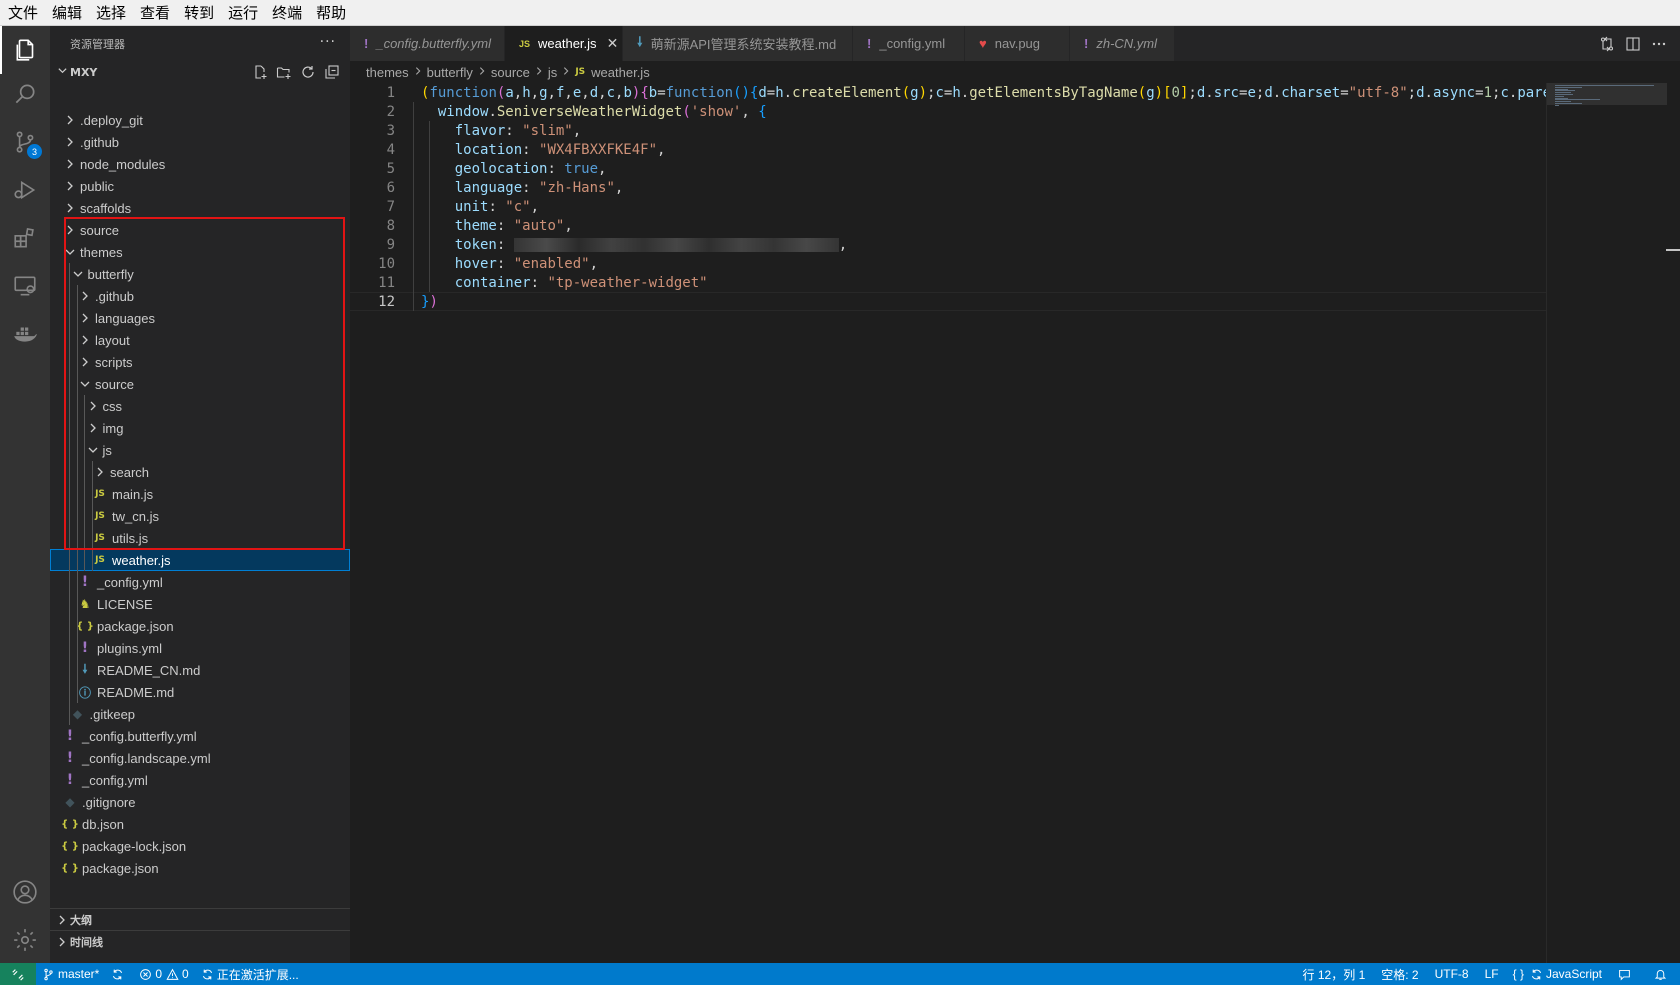 This screenshot has height=985, width=1680. What do you see at coordinates (948, 187) in the screenshot?
I see `code-line: 6 language: "zh-Hans",` at bounding box center [948, 187].